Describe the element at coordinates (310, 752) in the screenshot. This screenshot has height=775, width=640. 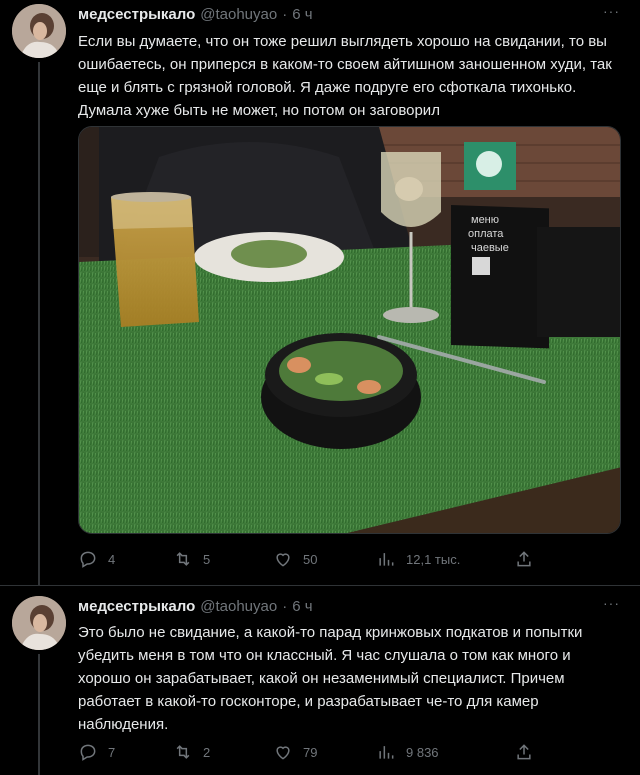
I see `like-count: 79` at that location.